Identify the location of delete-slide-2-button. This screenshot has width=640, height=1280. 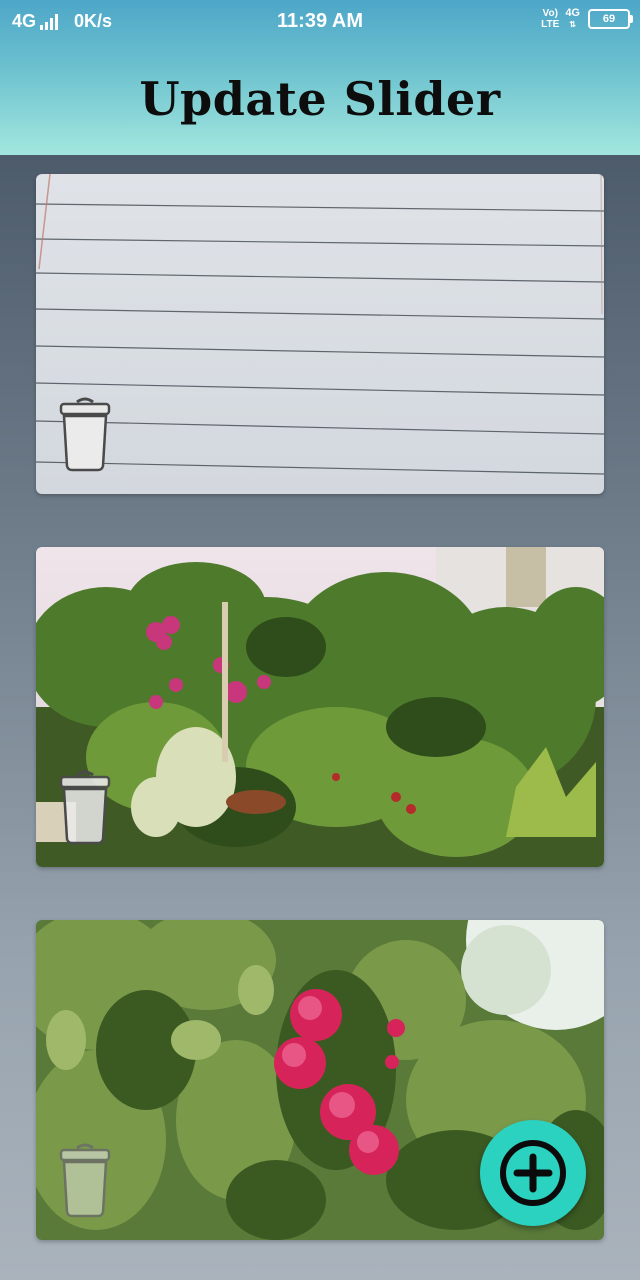
(85, 807).